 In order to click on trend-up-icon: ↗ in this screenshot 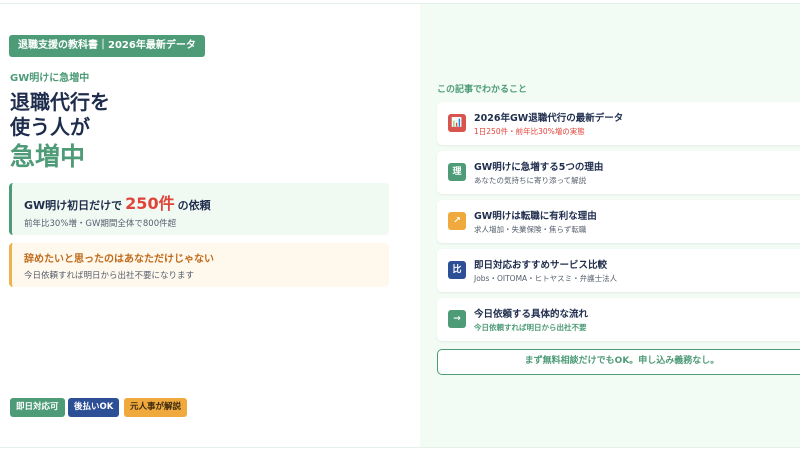, I will do `click(457, 221)`.